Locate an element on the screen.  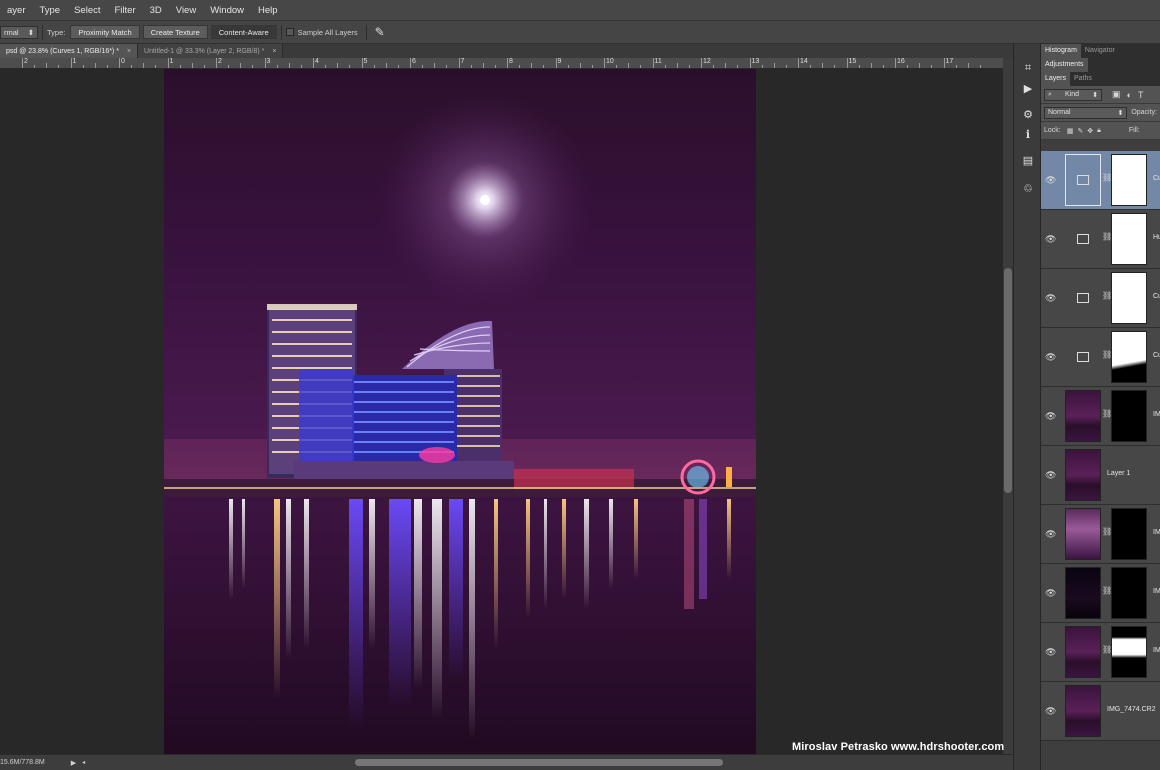
type-filter-icon: T is located at coordinates (1141, 95).